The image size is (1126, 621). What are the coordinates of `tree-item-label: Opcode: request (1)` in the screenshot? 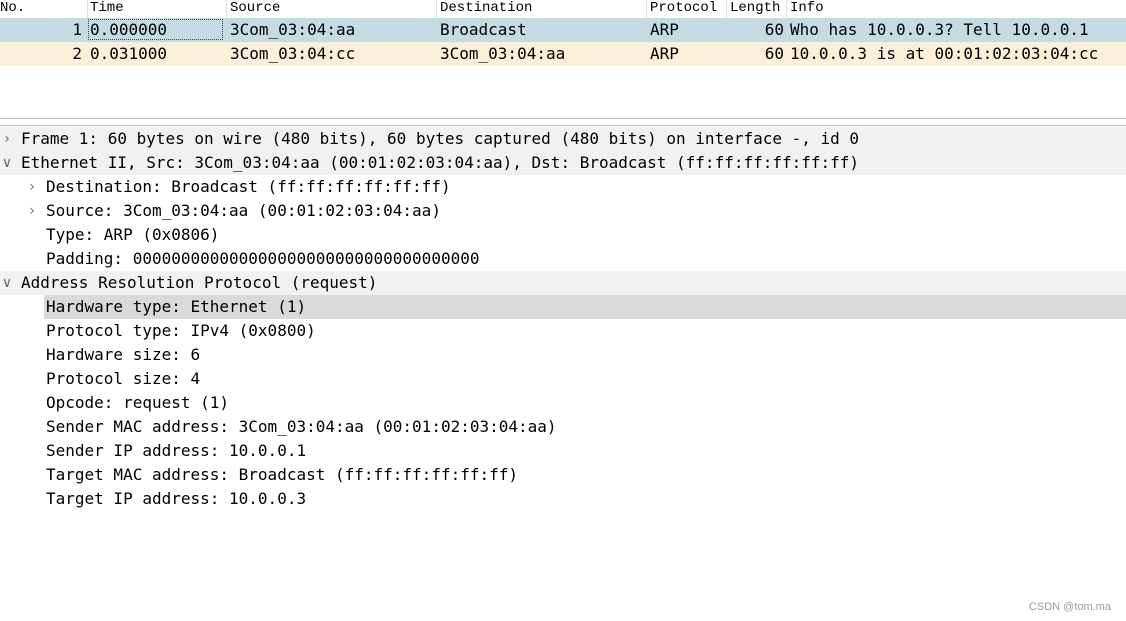 It's located at (138, 402).